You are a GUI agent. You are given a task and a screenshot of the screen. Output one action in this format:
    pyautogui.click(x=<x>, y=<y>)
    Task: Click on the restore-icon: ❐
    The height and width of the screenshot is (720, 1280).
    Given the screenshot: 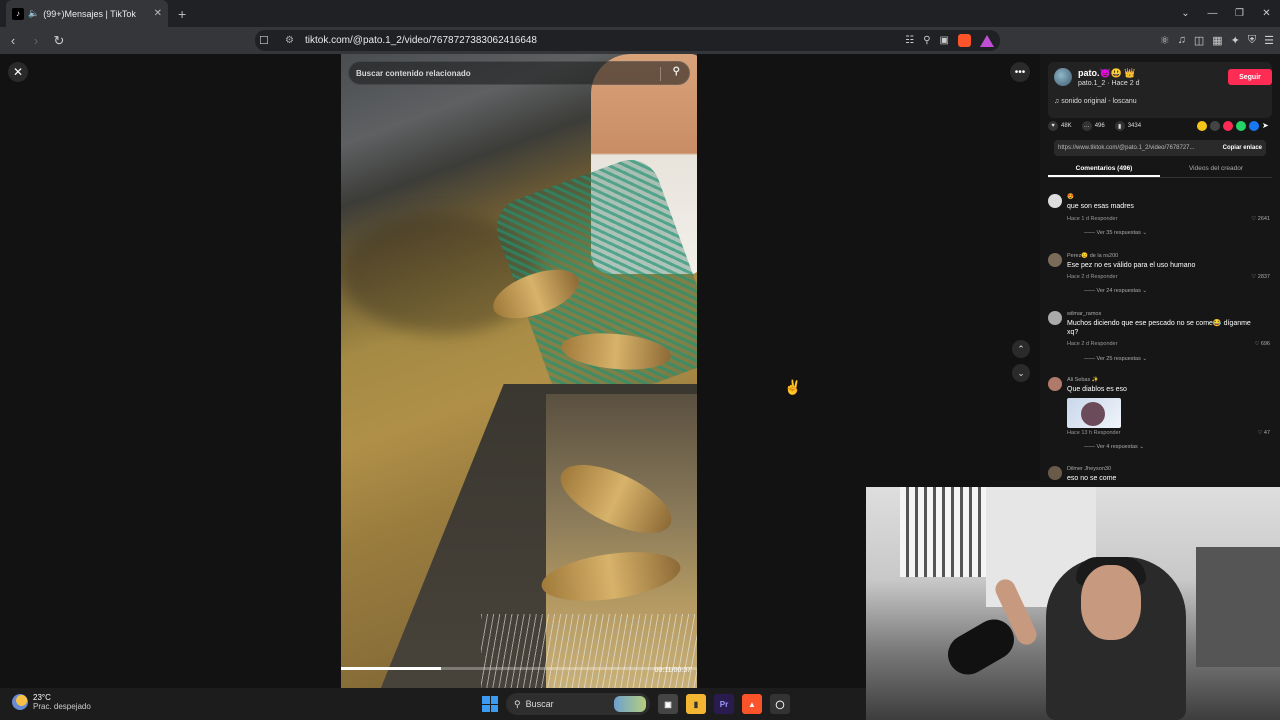 What is the action you would take?
    pyautogui.click(x=1239, y=13)
    